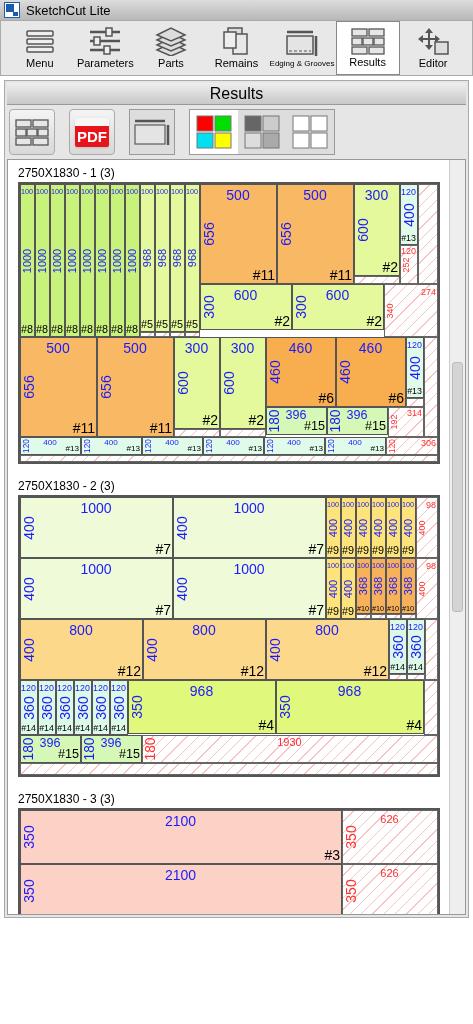 The height and width of the screenshot is (1024, 473). I want to click on app-icon, so click(12, 10).